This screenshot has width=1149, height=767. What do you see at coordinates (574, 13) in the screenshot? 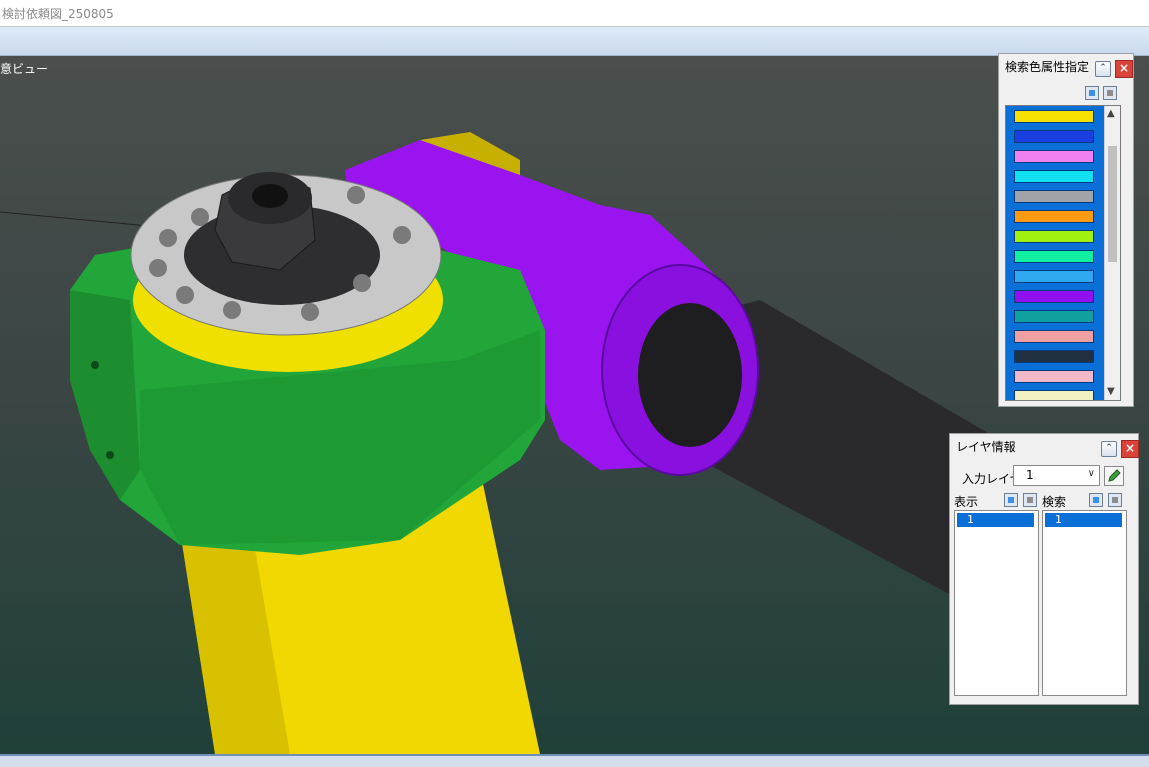
I see `title-bar: 検討依頼図_250805` at bounding box center [574, 13].